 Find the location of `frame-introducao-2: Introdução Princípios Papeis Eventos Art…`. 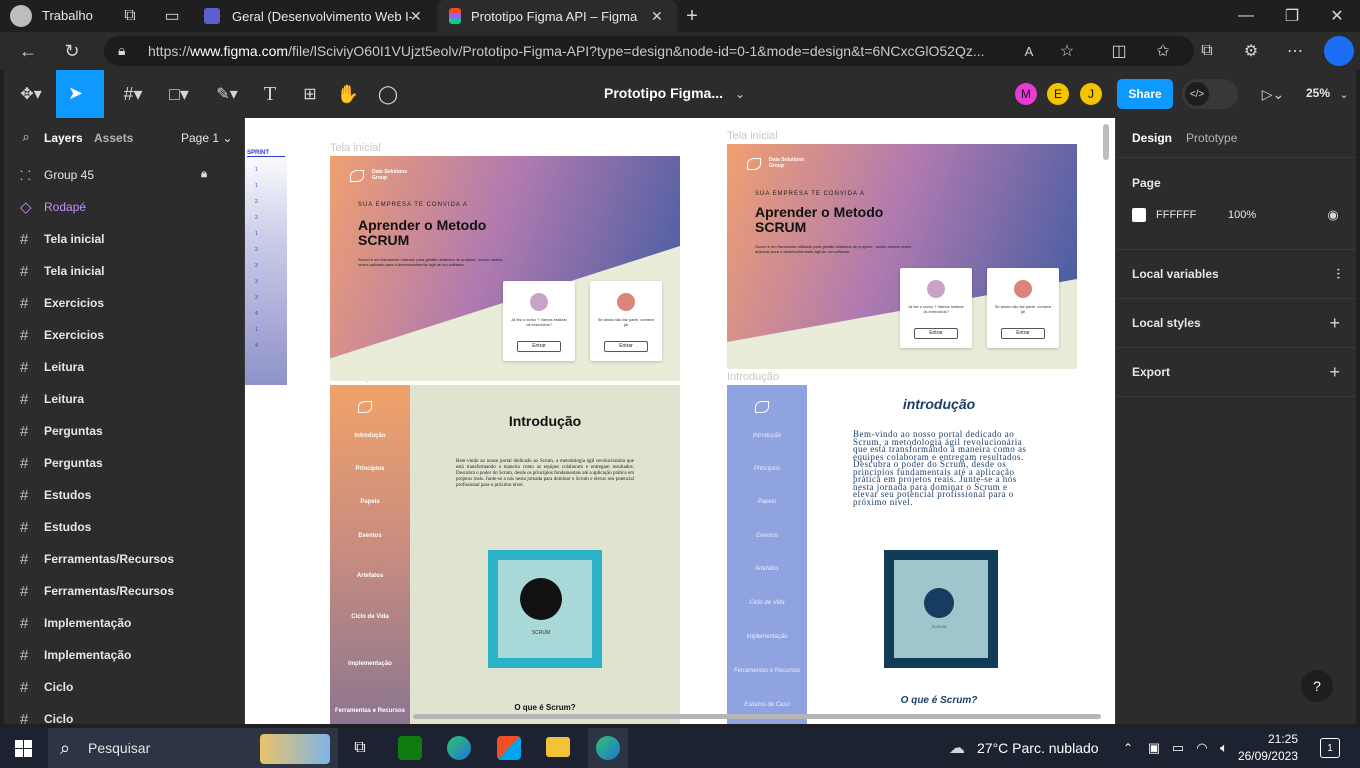

frame-introducao-2: Introdução Princípios Papeis Eventos Art… is located at coordinates (902, 554).